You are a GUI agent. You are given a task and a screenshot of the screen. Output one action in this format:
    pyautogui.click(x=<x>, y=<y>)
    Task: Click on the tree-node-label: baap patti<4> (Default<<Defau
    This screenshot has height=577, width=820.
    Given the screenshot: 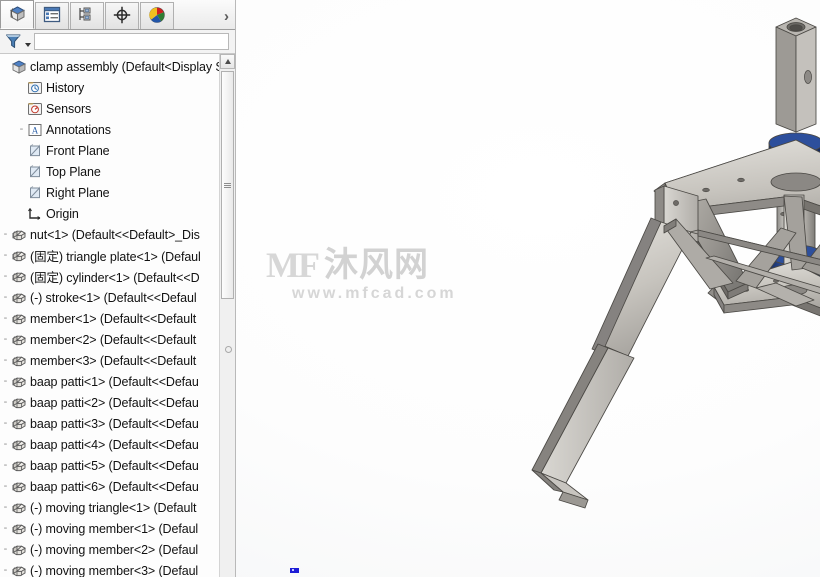 What is the action you would take?
    pyautogui.click(x=114, y=444)
    